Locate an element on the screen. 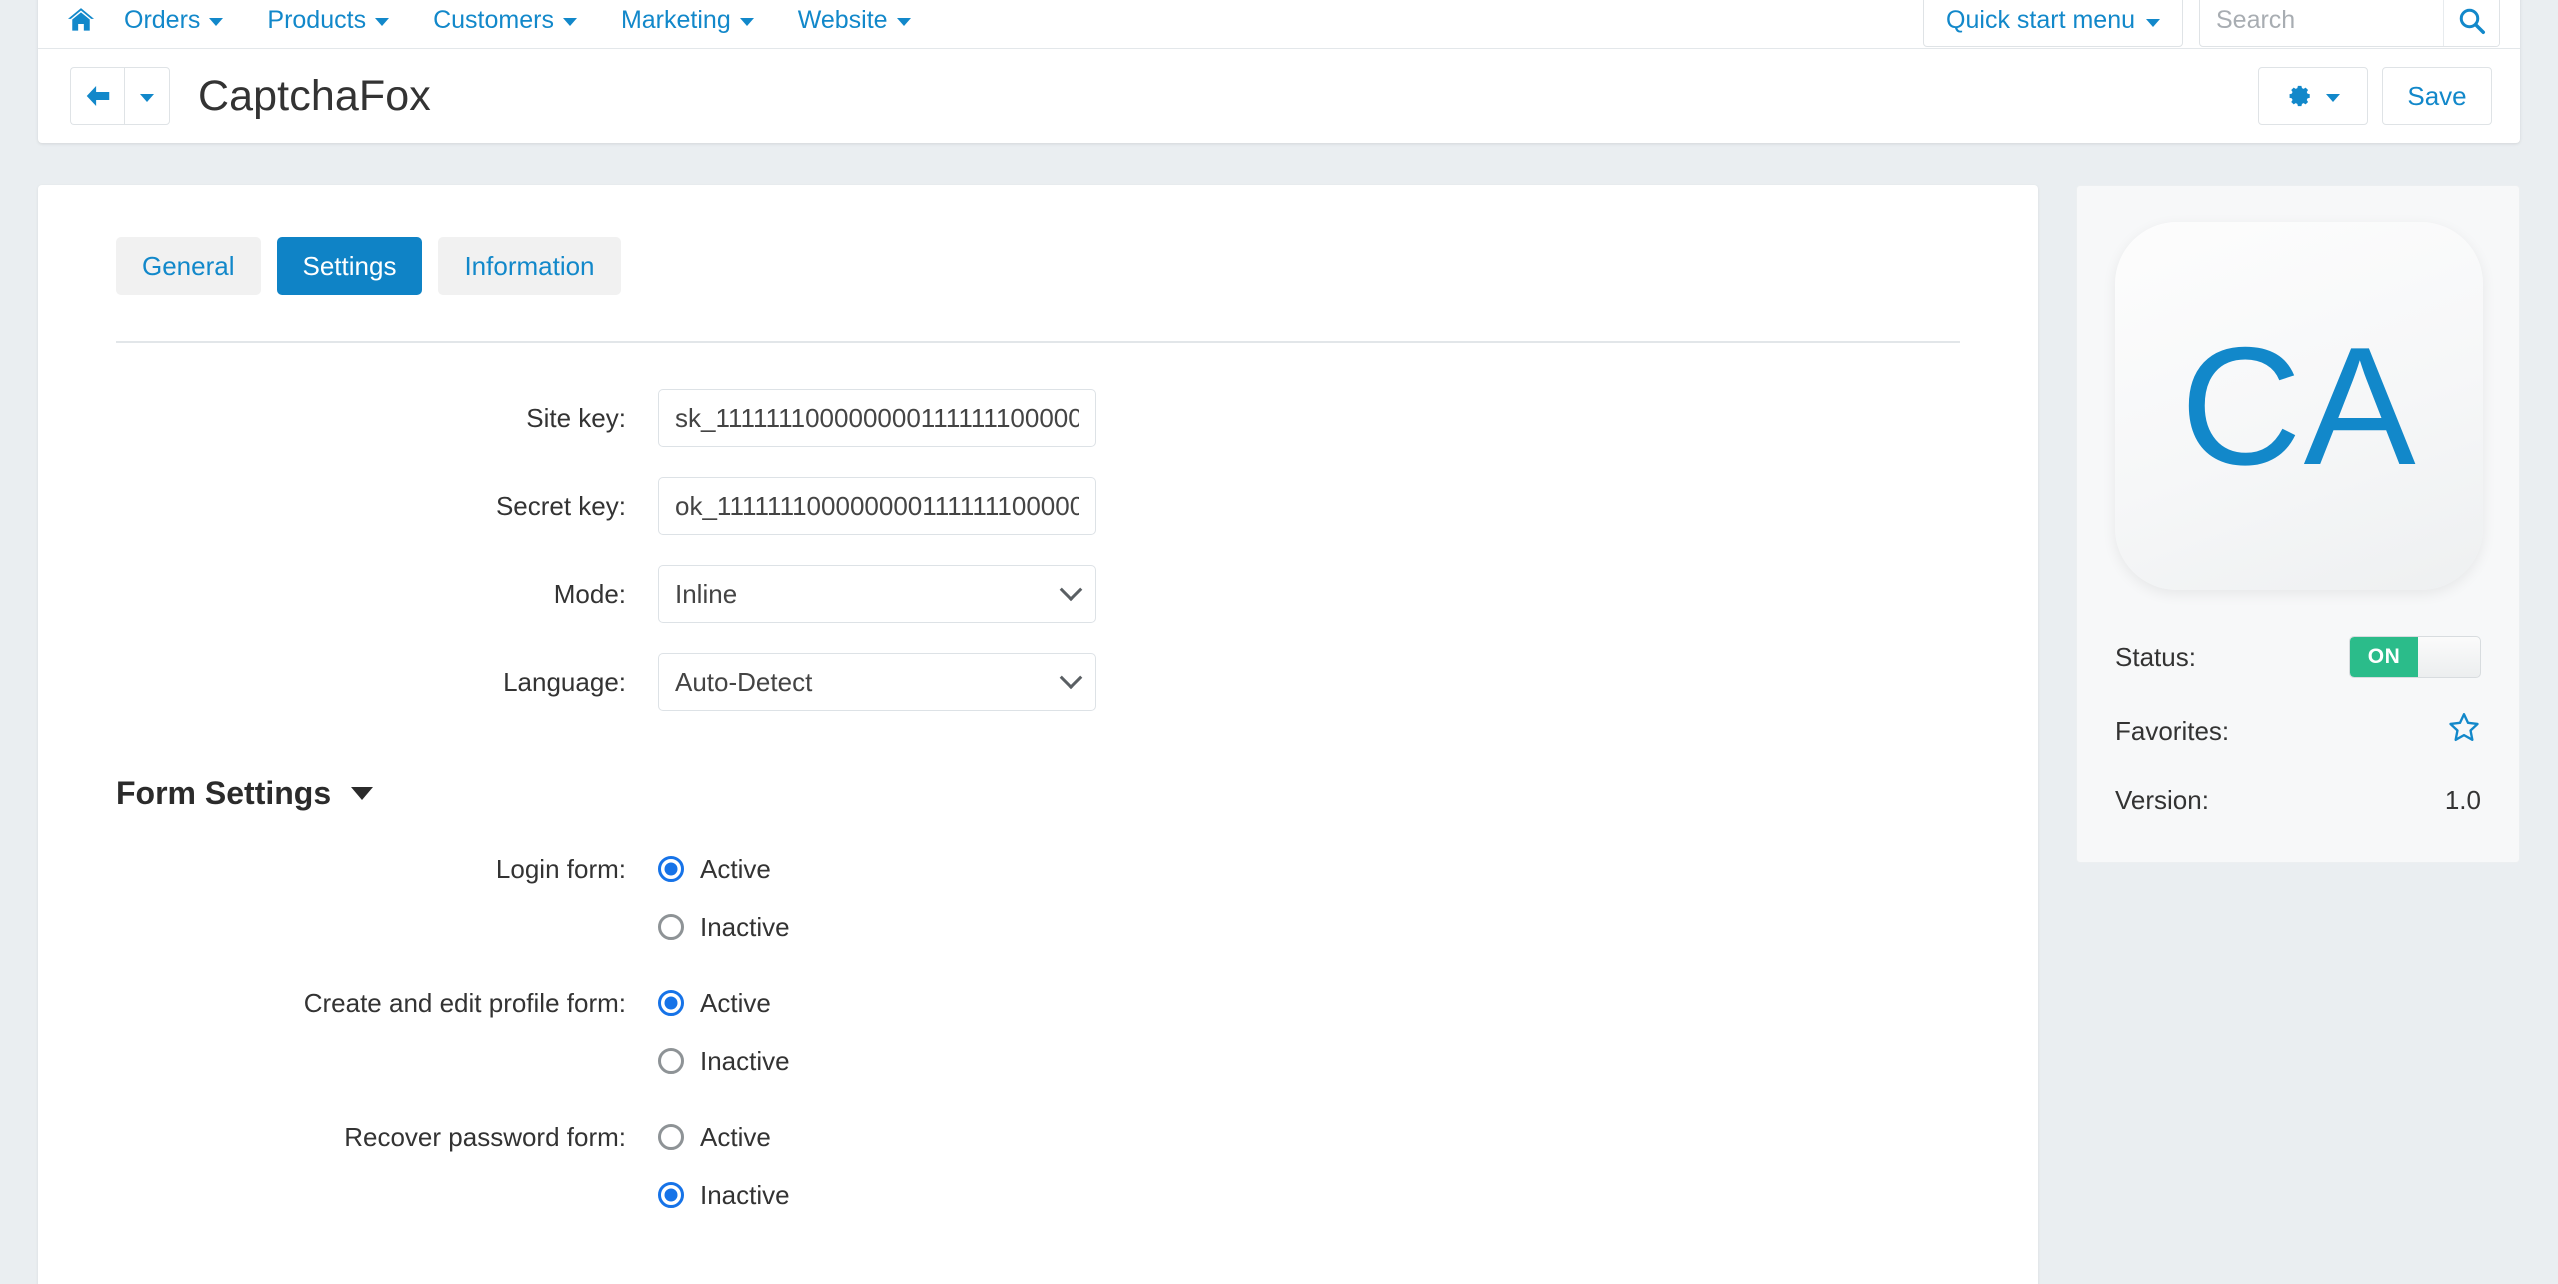 This screenshot has width=2558, height=1284. nav-item-label: Orders is located at coordinates (162, 19).